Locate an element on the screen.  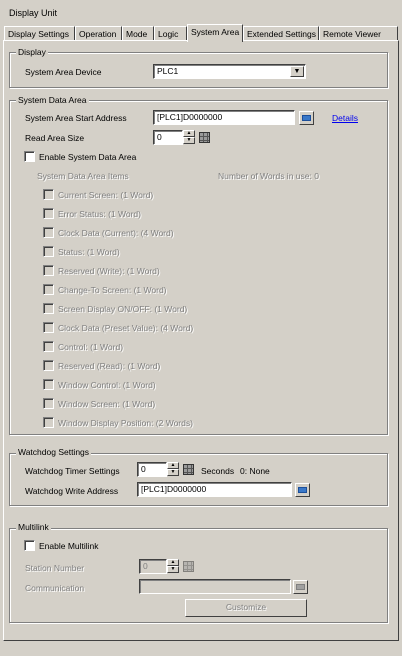
station-number-label: Station Number is located at coordinates (55, 568).